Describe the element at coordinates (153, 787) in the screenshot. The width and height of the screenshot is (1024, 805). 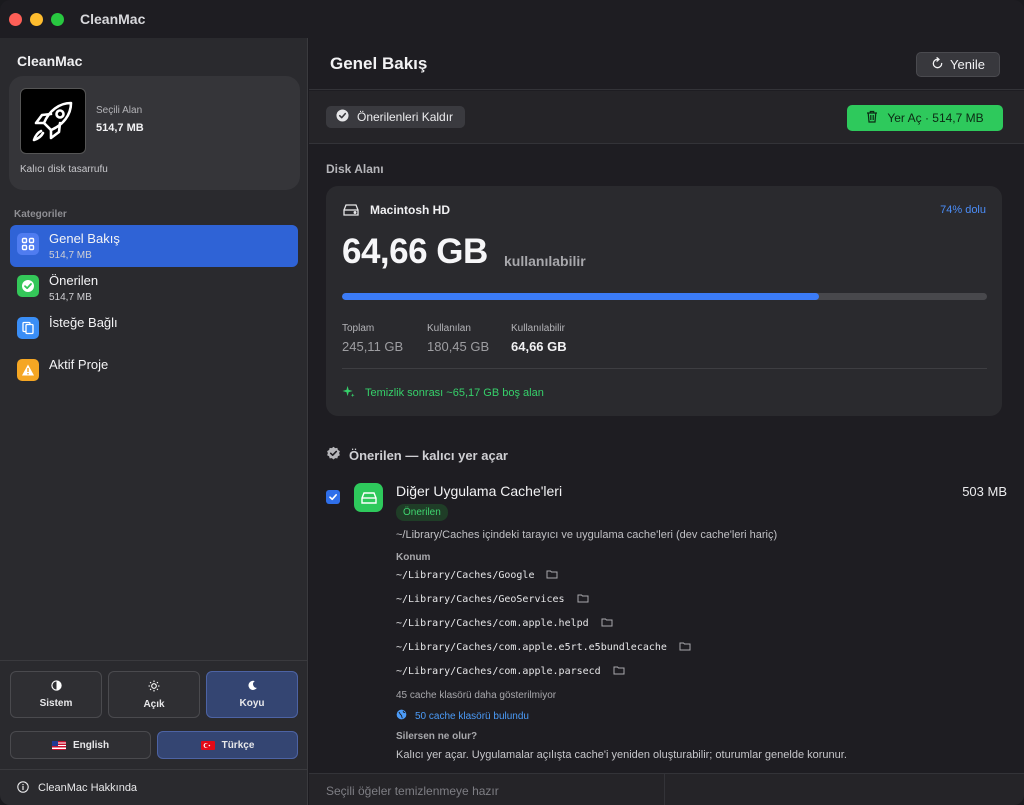
I see `about-button: CleanMac Hakkında` at that location.